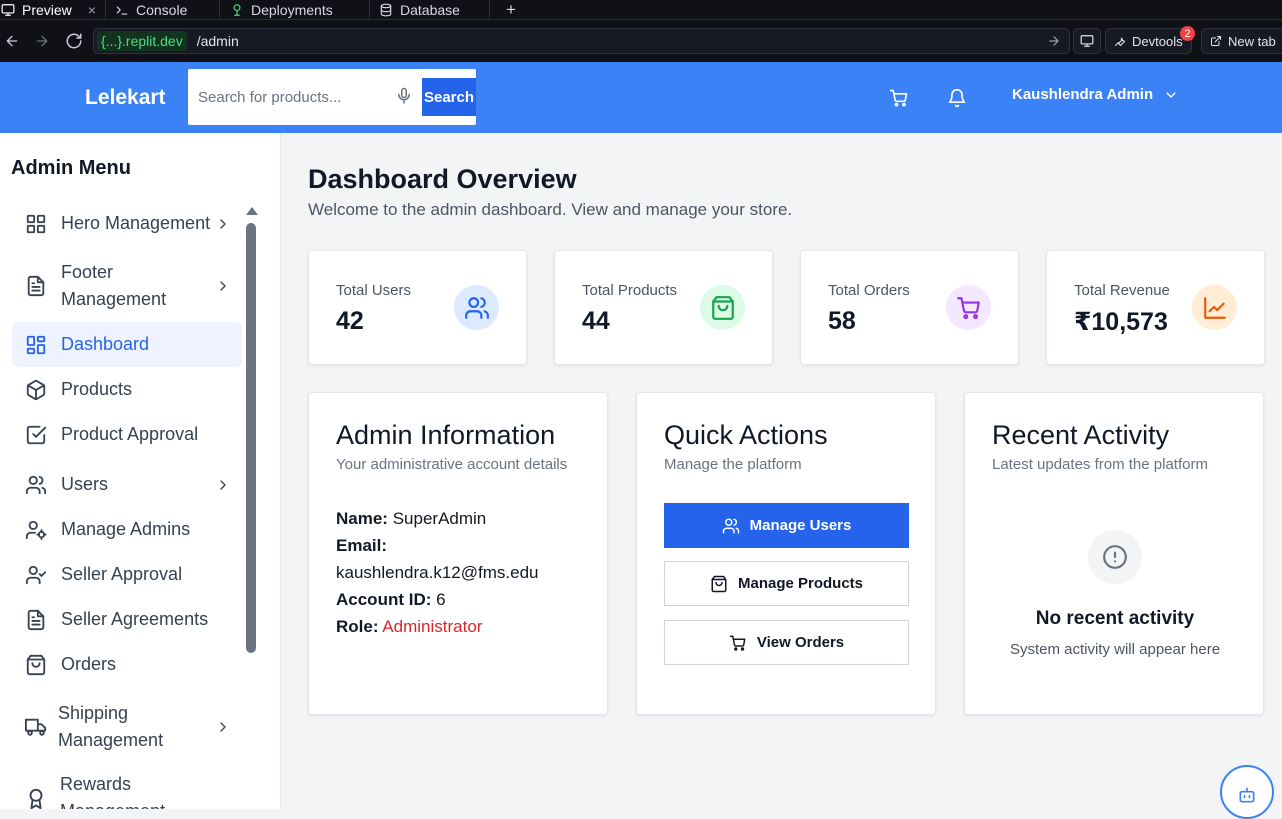 This screenshot has height=819, width=1282. Describe the element at coordinates (449, 97) in the screenshot. I see `search-button: Search` at that location.